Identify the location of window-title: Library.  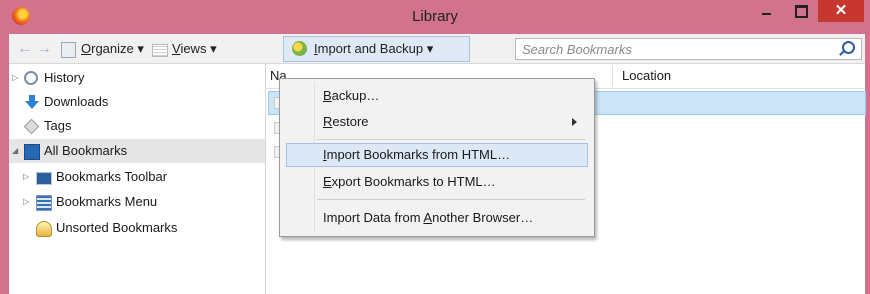
(435, 16).